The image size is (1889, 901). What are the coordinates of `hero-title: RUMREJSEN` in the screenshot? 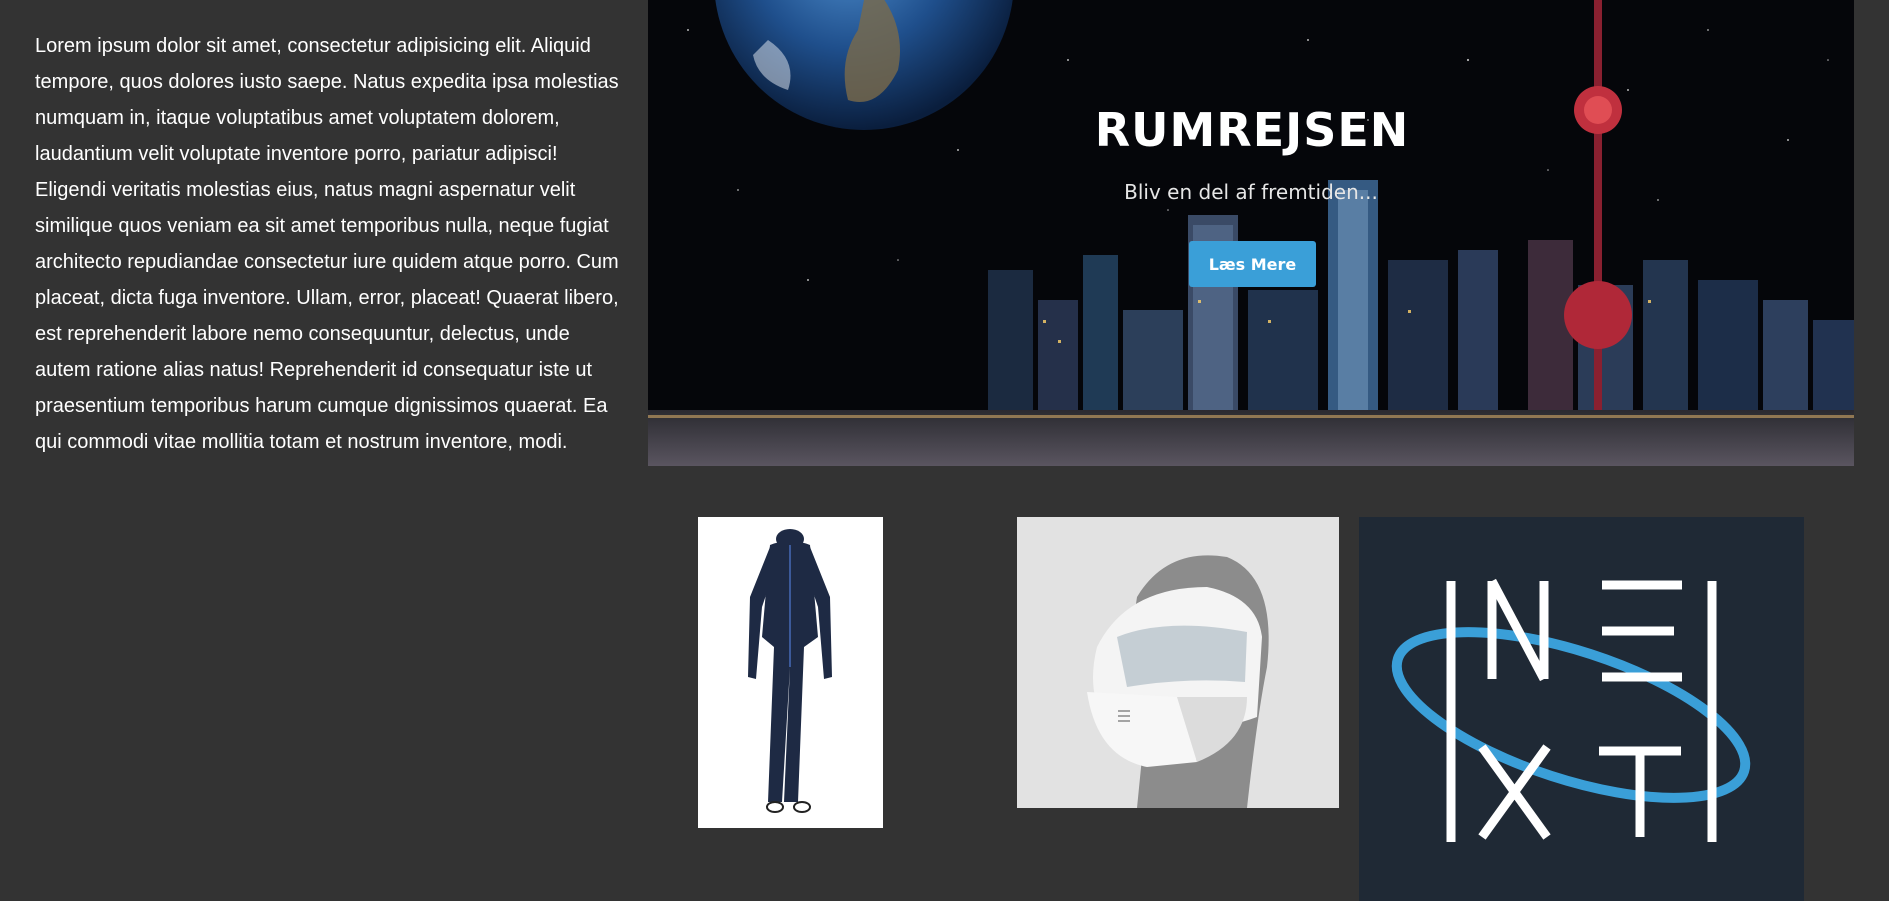 It's located at (1252, 130).